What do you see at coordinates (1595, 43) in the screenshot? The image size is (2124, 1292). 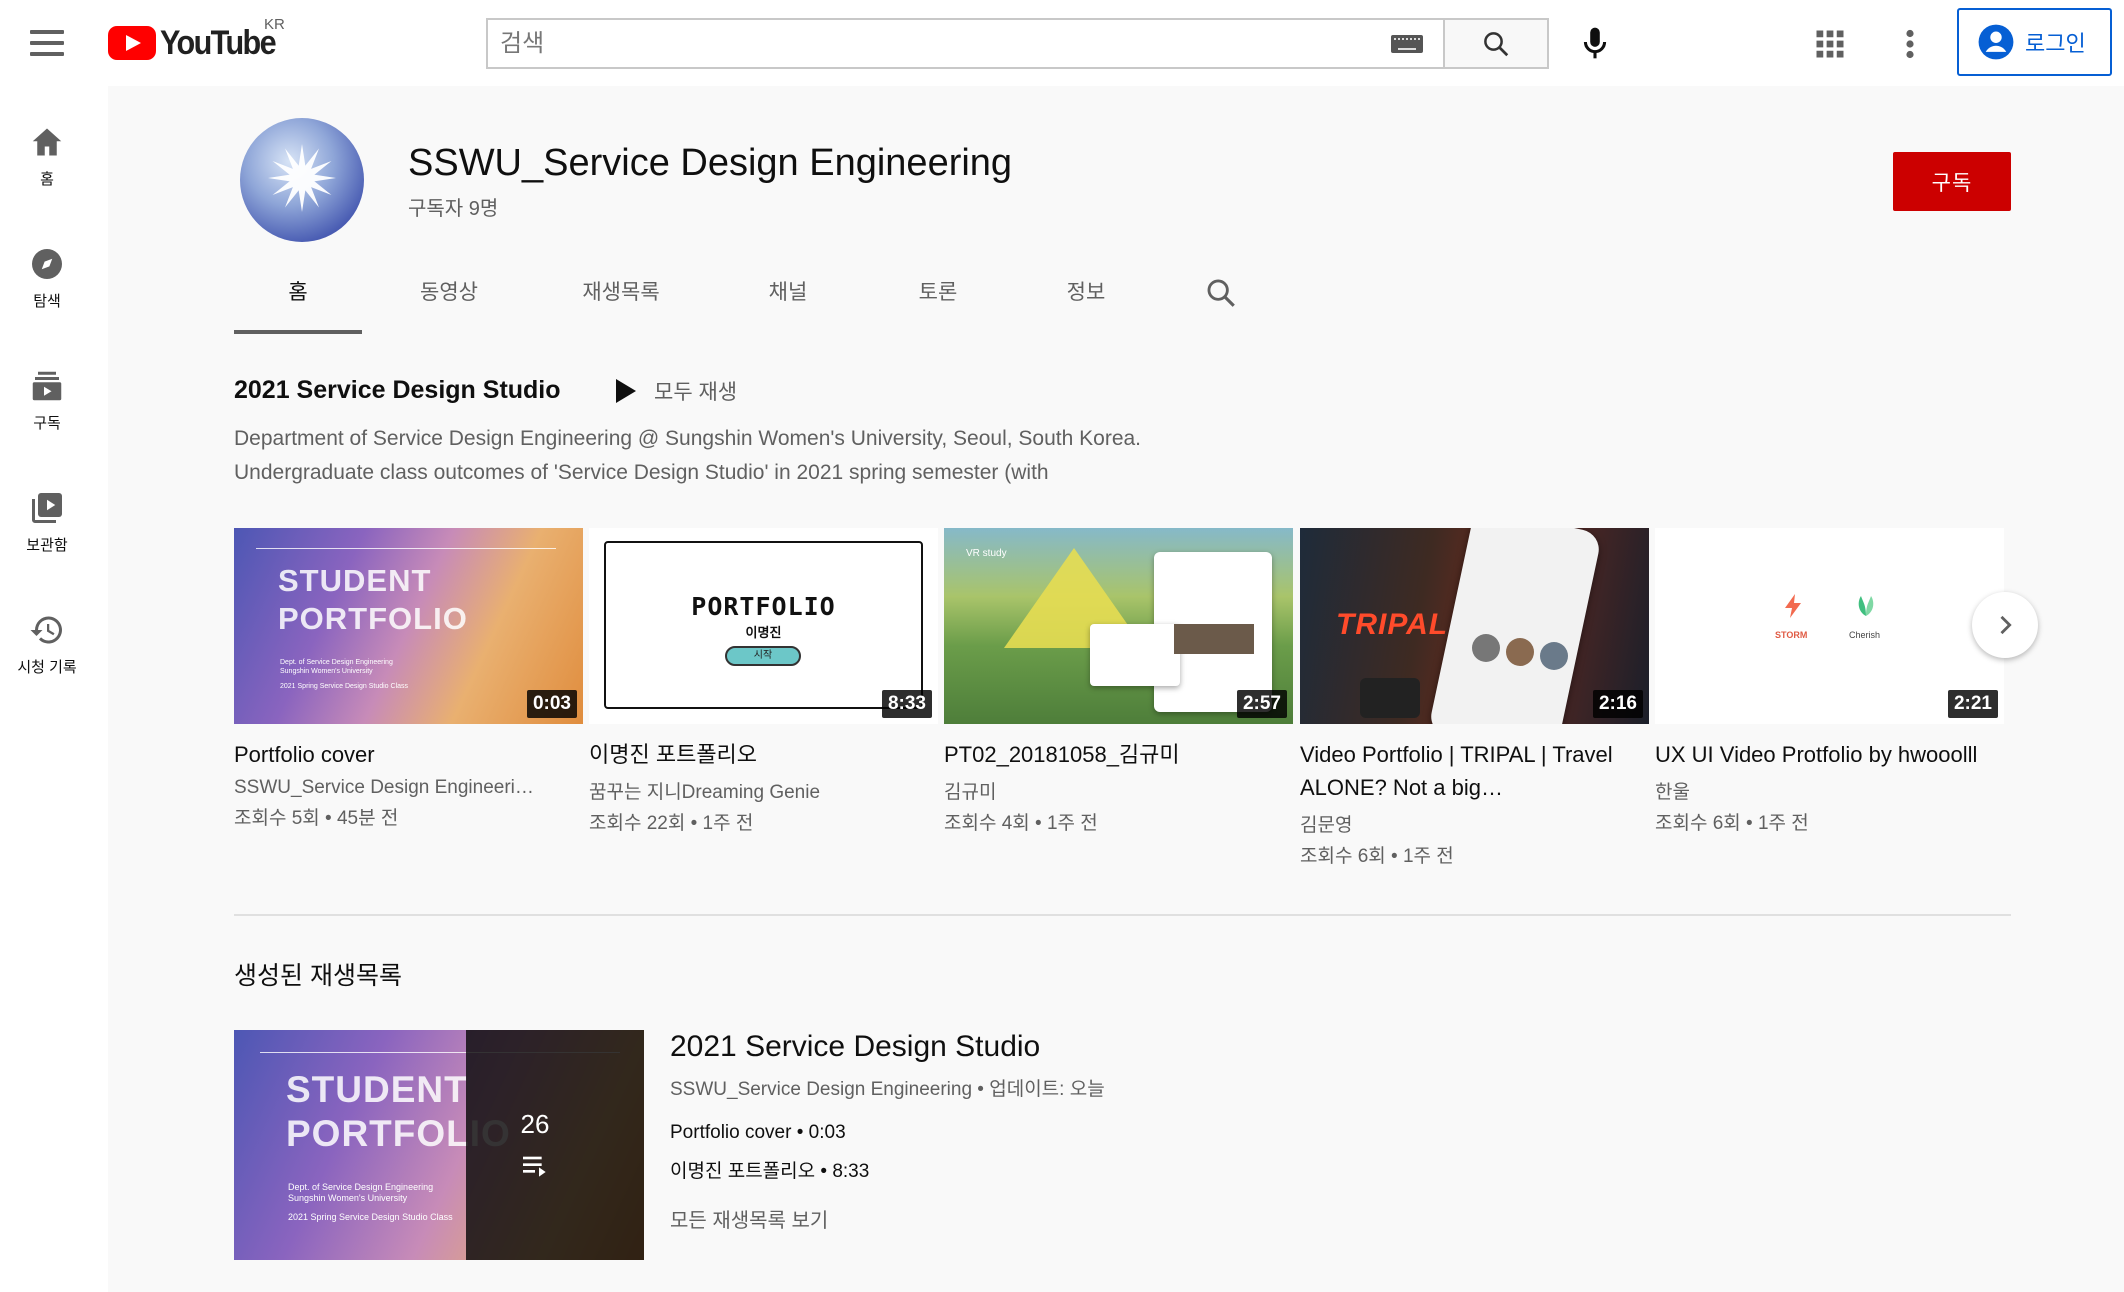 I see `voice-search-button` at bounding box center [1595, 43].